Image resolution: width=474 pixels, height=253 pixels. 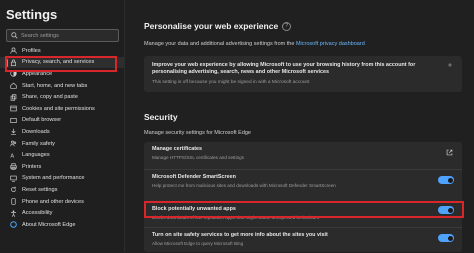 I want to click on site-safety-toggle, so click(x=446, y=238).